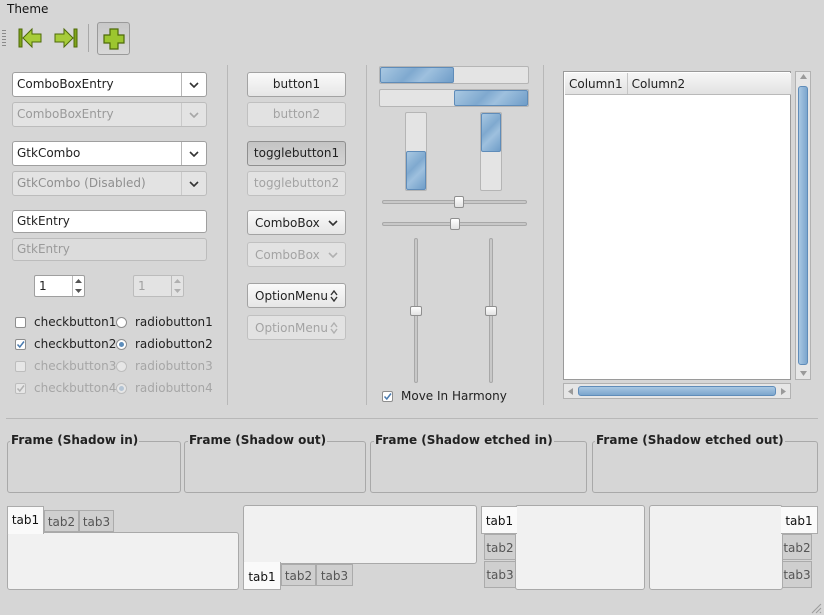 Image resolution: width=824 pixels, height=615 pixels. I want to click on checkbutton4-label: checkbutton4, so click(75, 388).